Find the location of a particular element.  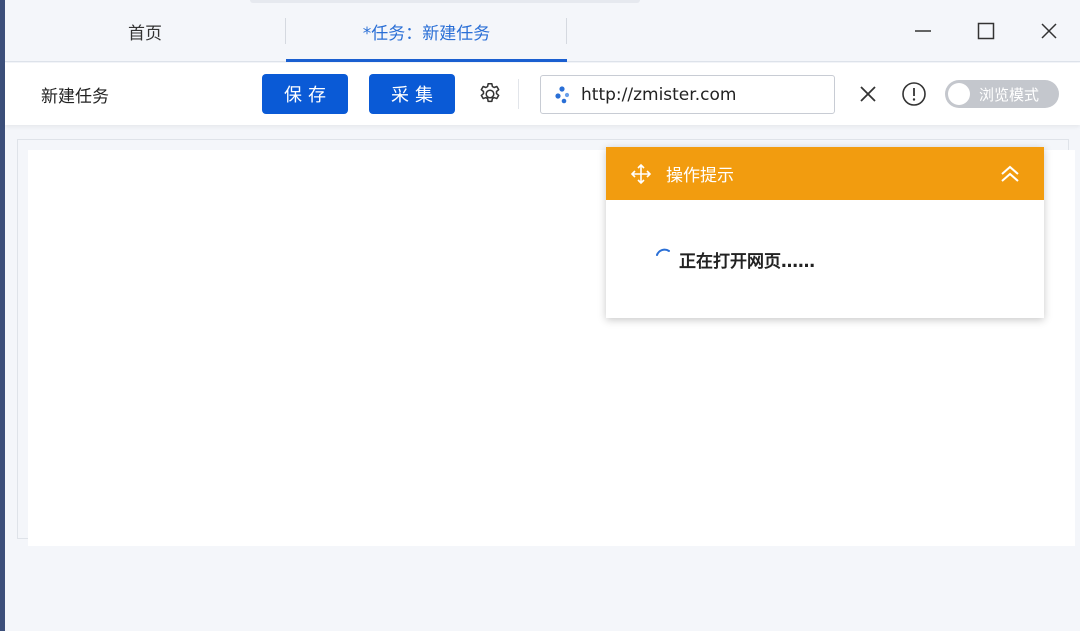

gear-icon is located at coordinates (490, 92).